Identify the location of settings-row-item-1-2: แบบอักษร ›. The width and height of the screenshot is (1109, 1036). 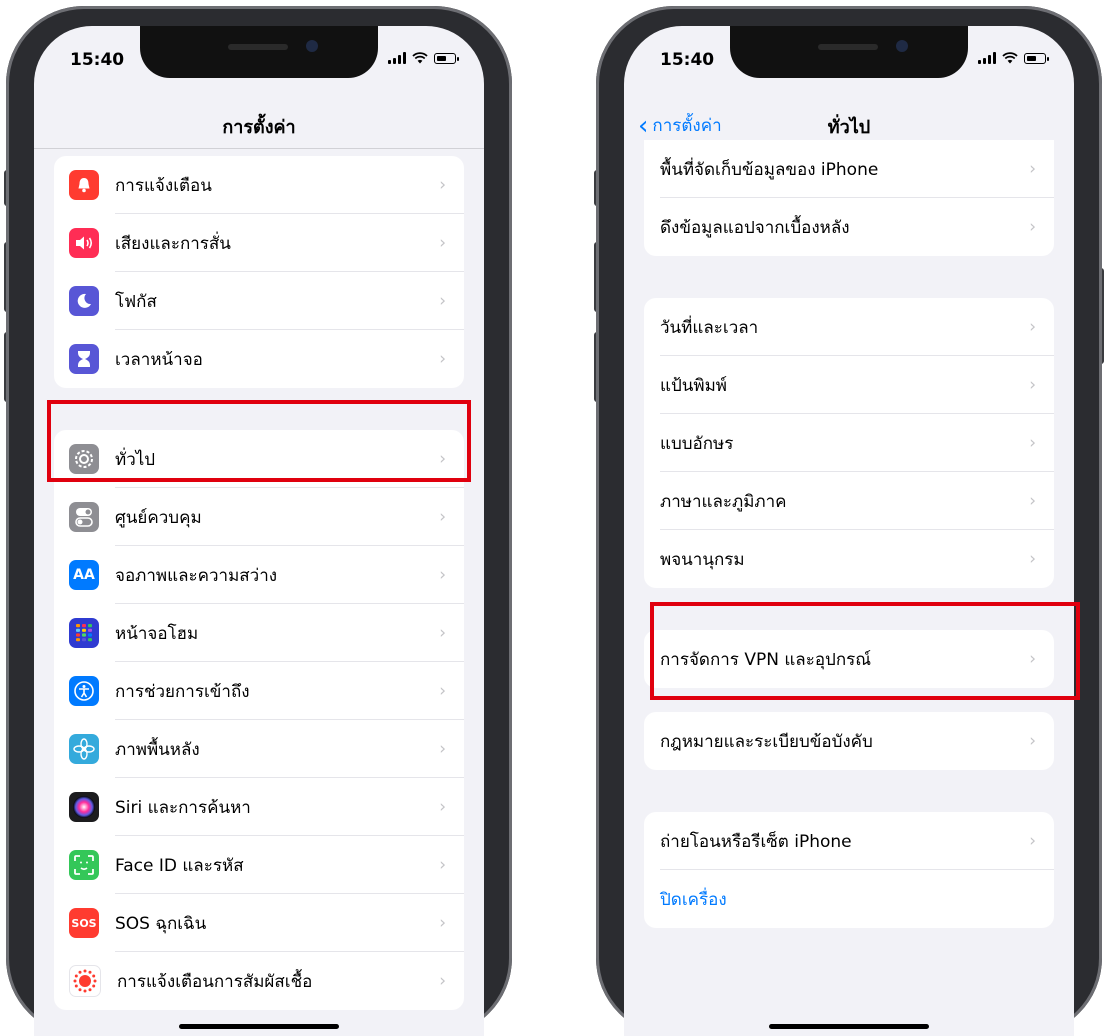
(849, 443).